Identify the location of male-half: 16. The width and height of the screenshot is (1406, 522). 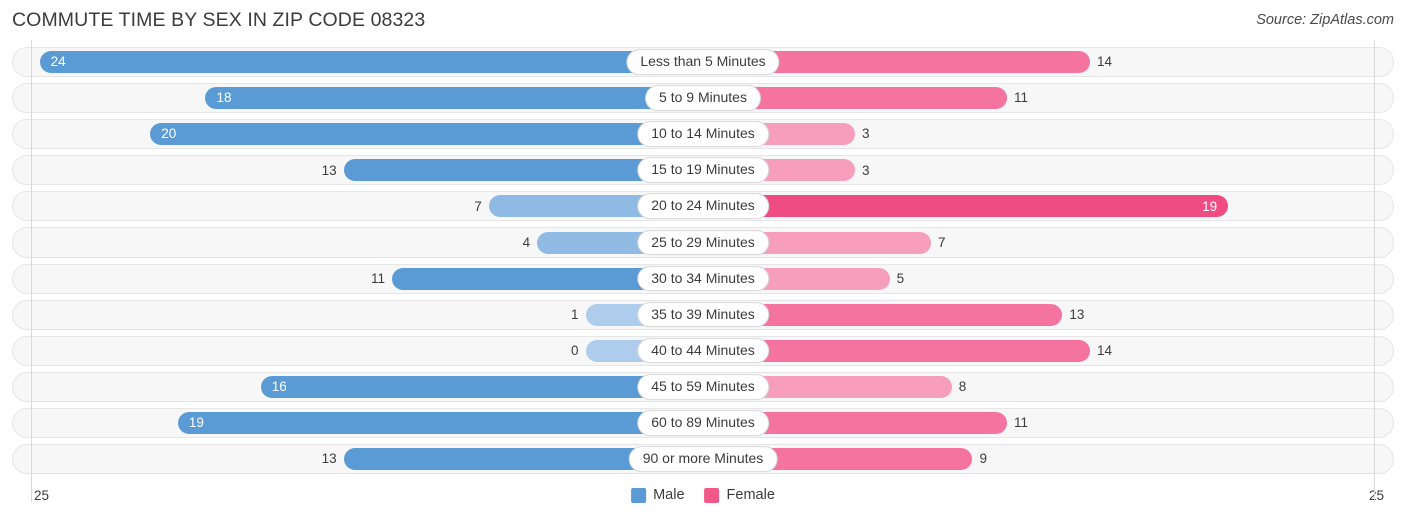
(357, 387).